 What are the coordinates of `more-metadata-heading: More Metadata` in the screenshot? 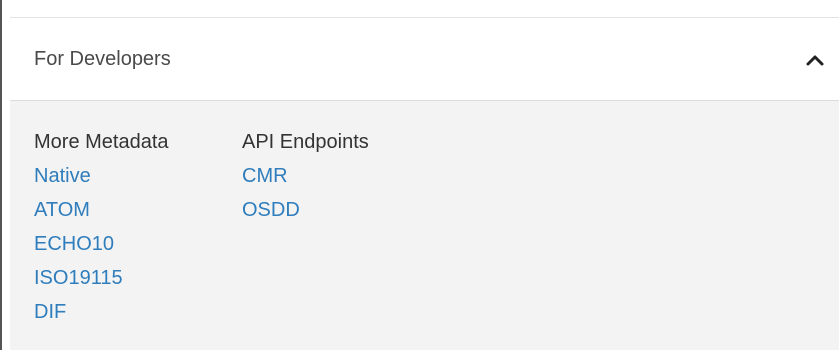 It's located at (101, 142).